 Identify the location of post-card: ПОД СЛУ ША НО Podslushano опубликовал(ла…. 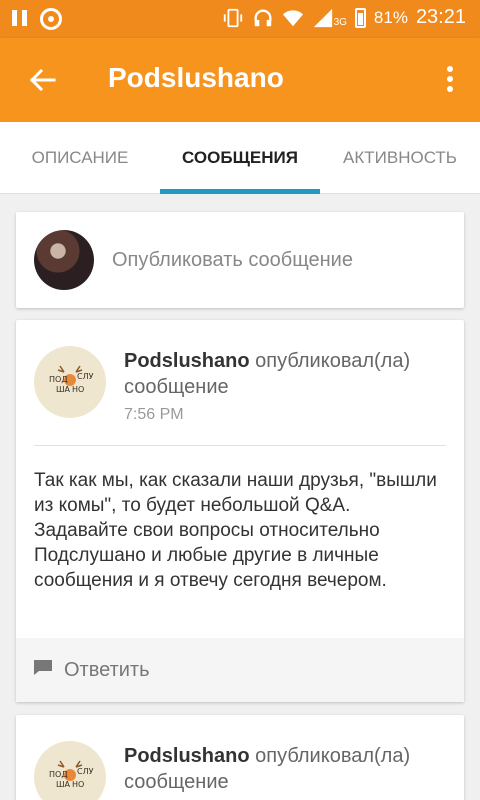
(240, 757).